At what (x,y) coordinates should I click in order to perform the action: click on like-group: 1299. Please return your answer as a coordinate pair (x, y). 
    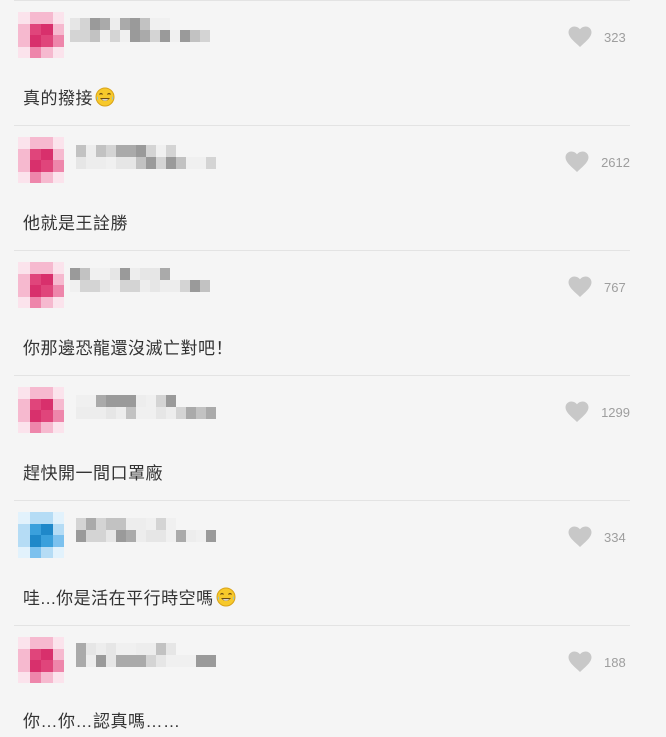
    Looking at the image, I should click on (597, 412).